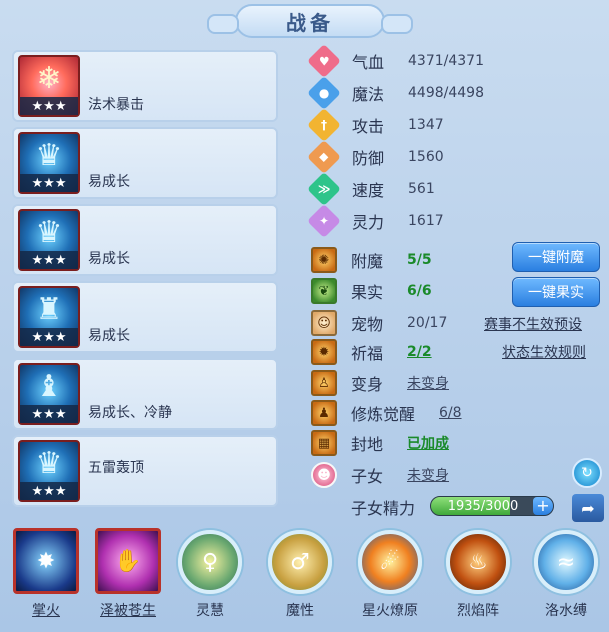 The image size is (609, 632). I want to click on stat-value: 561, so click(421, 189).